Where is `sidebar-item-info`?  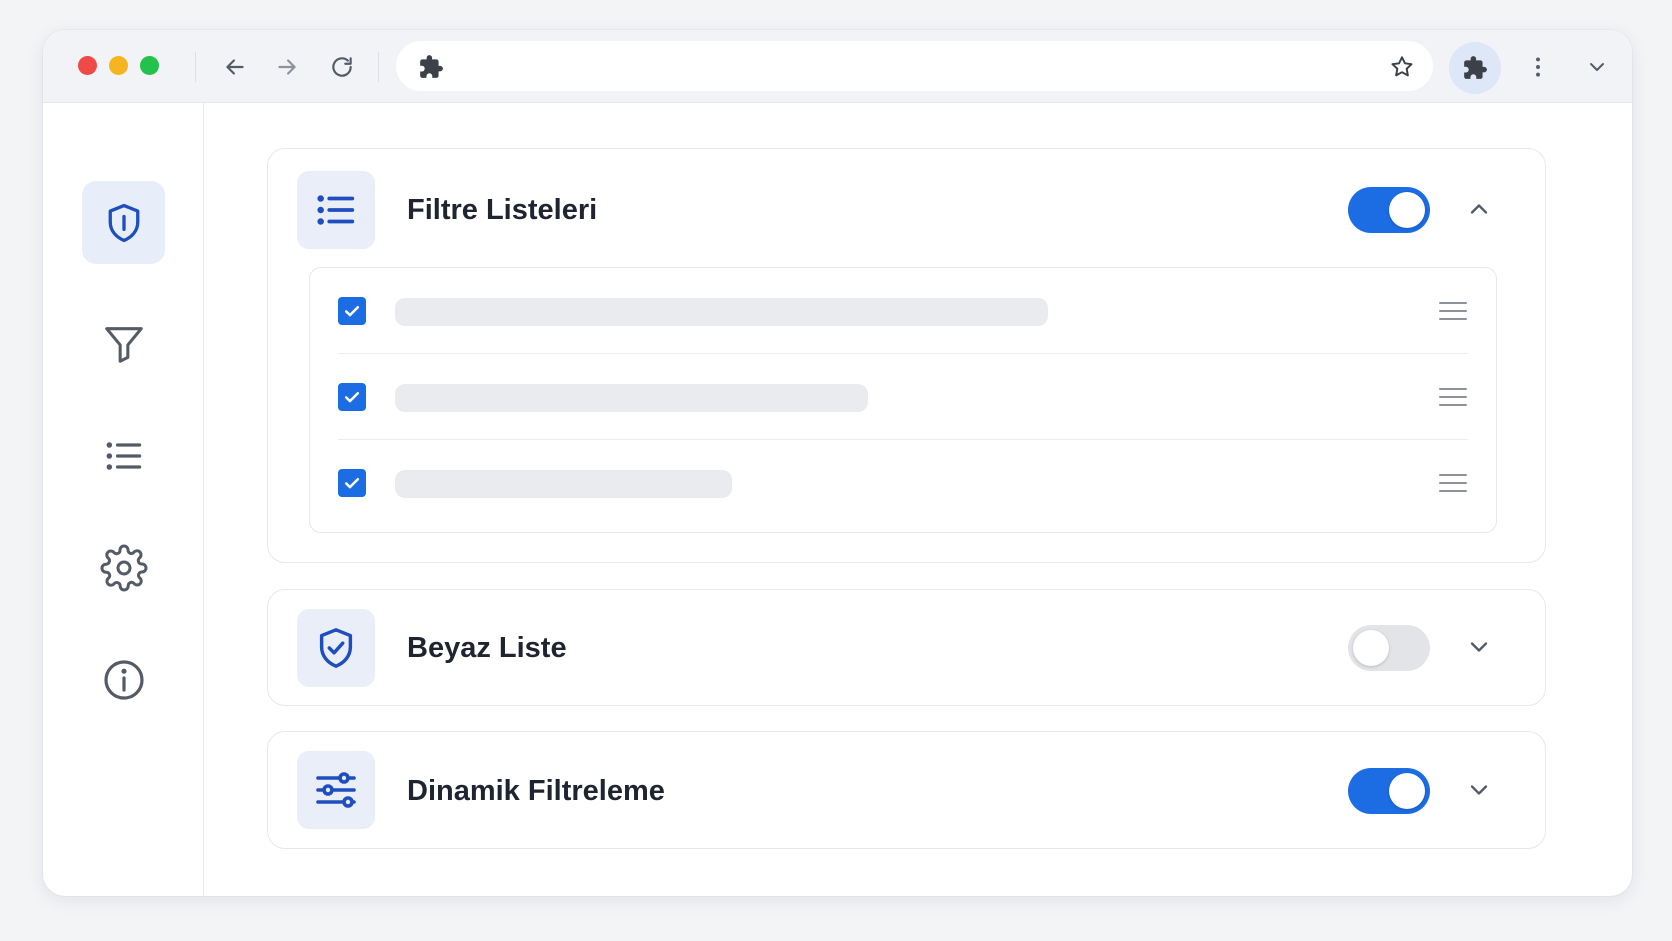
sidebar-item-info is located at coordinates (123, 679).